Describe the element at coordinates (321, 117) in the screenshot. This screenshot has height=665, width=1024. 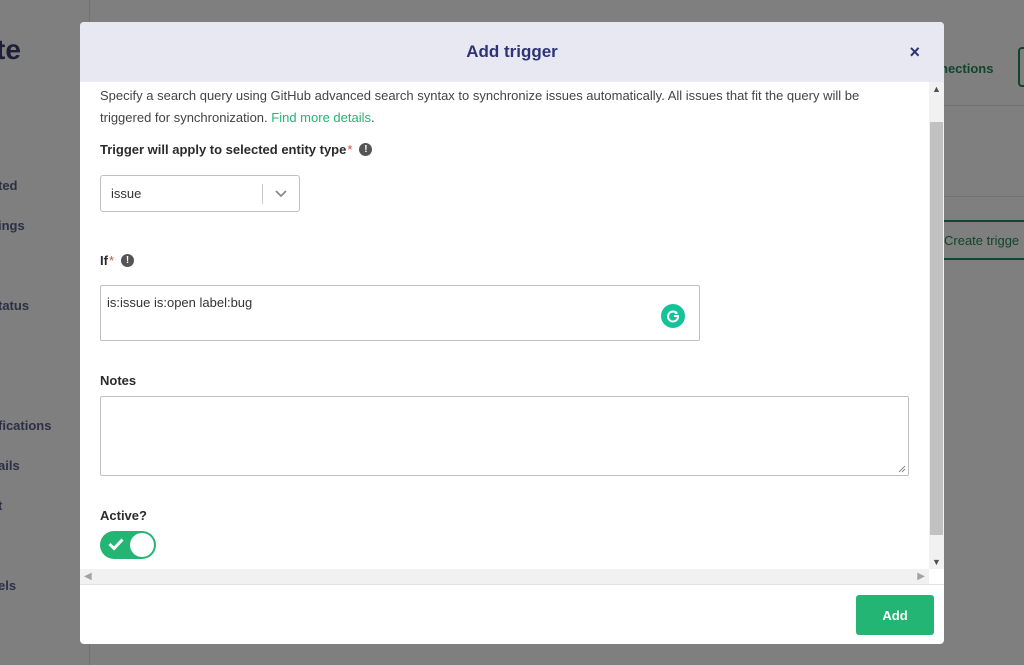
I see `find-more-details-link: Find more details` at that location.